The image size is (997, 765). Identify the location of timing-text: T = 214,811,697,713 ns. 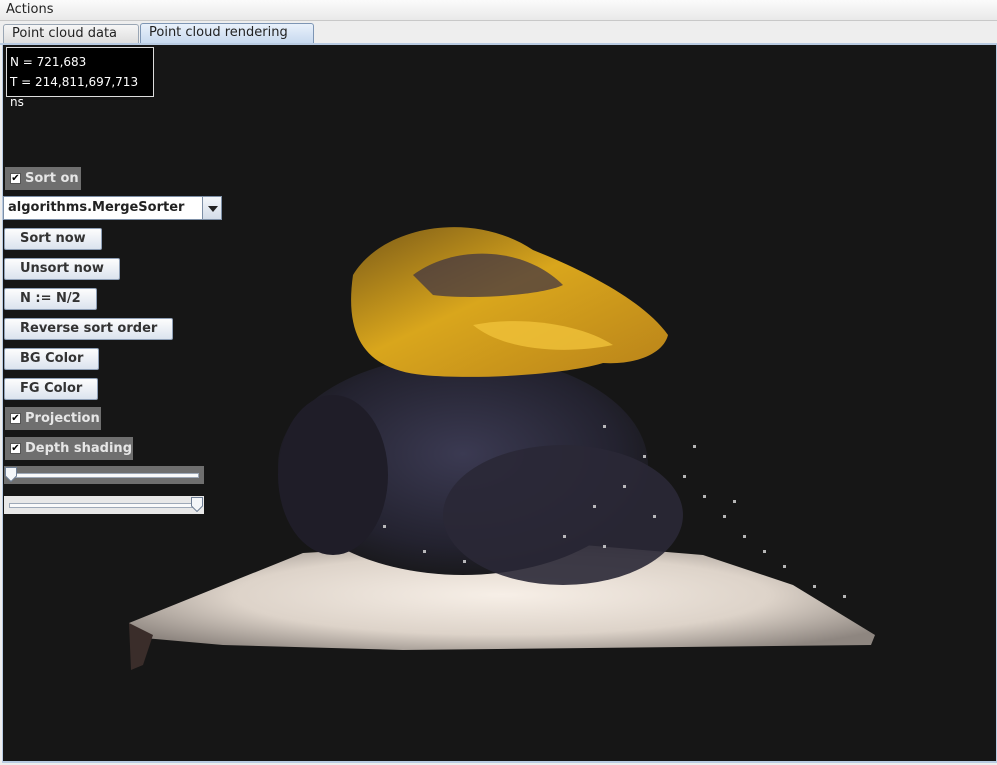
(74, 92).